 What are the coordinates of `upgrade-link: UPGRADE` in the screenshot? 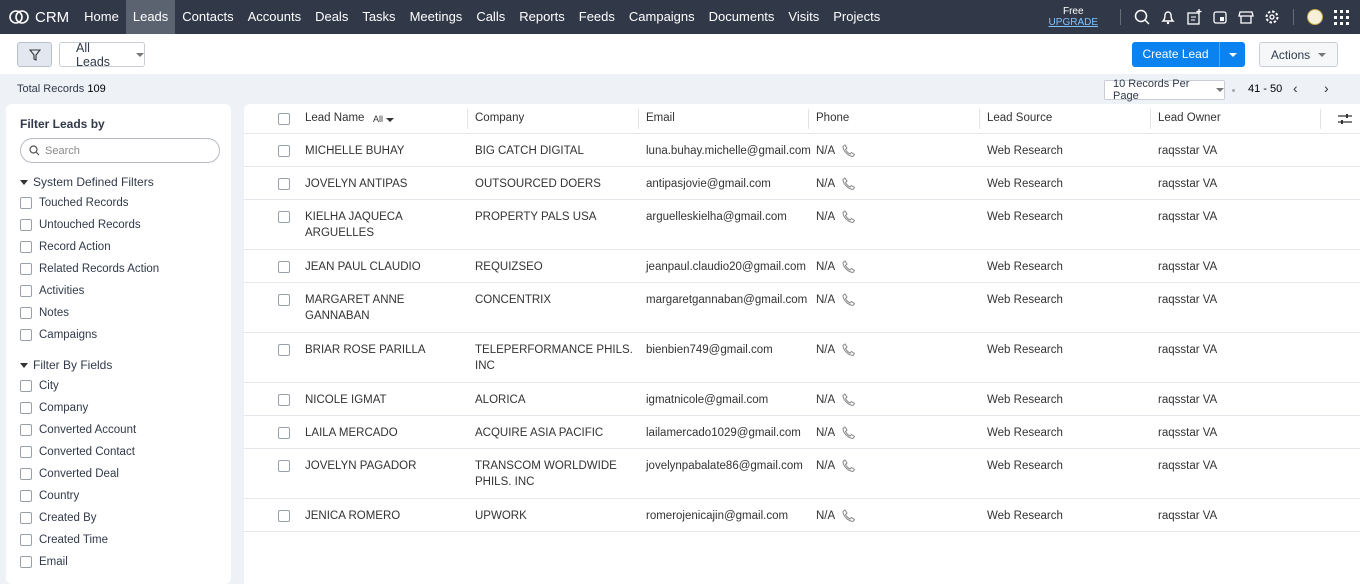 It's located at (1073, 22).